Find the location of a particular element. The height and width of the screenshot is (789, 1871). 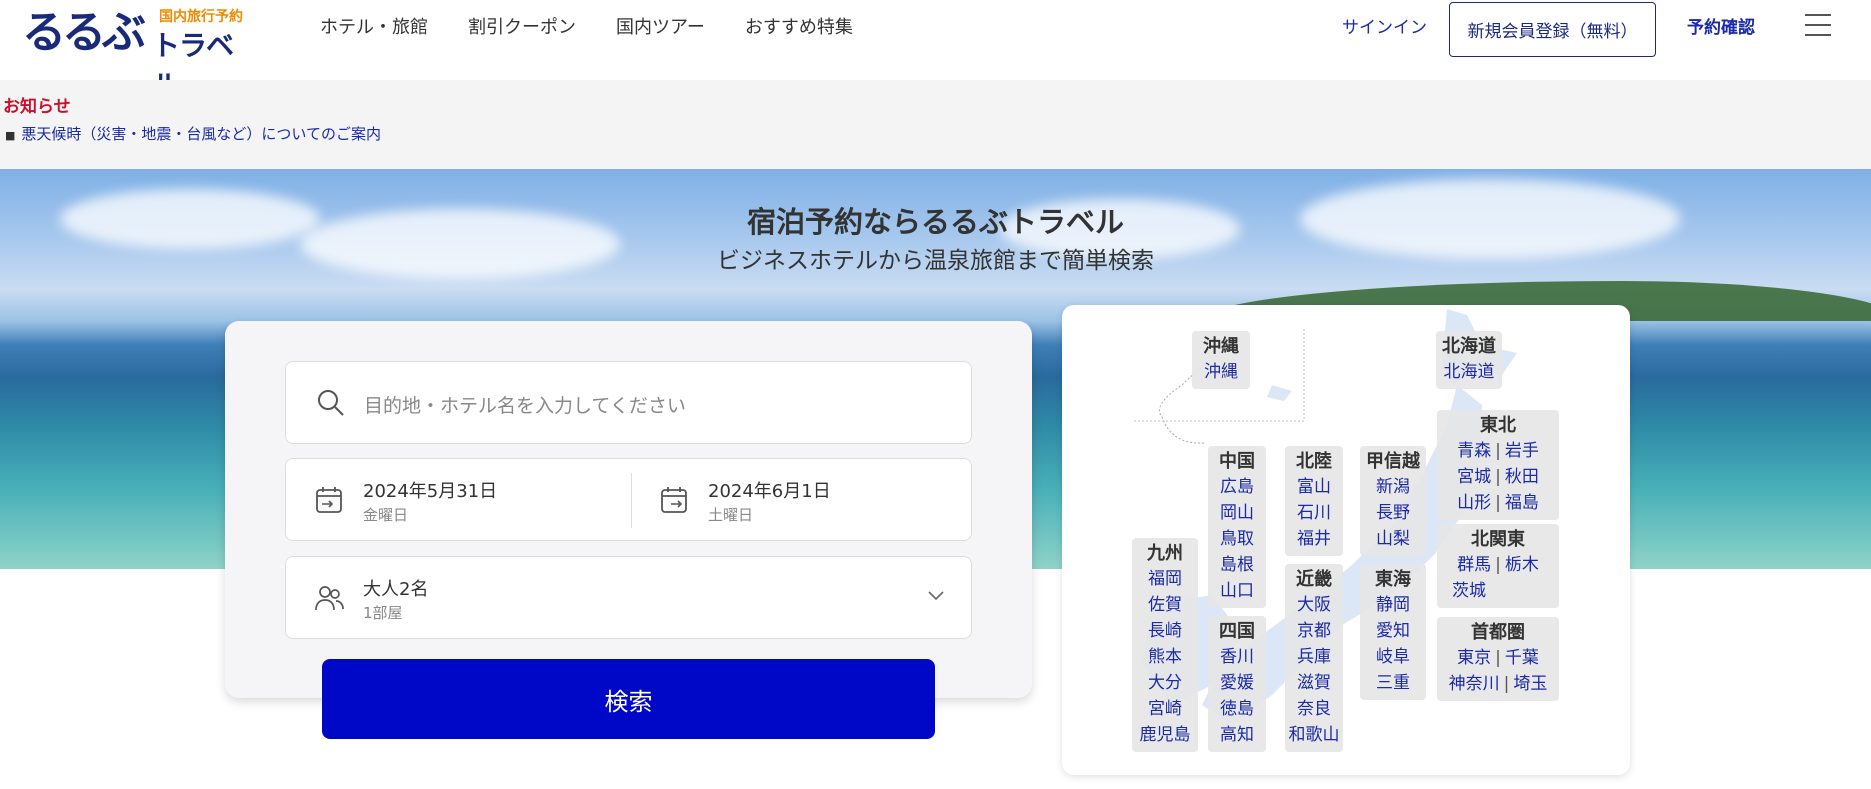

pref-aichi: 愛知 is located at coordinates (1393, 631).